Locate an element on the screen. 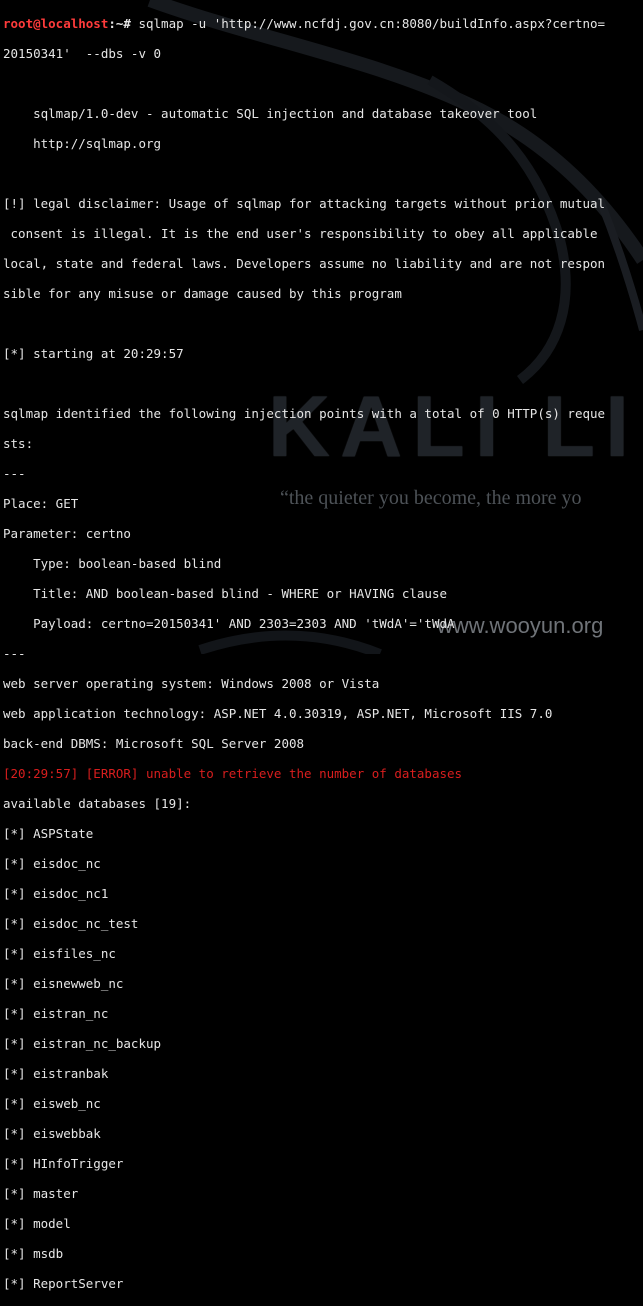  database-item: [*] eistranbak is located at coordinates (56, 1073).